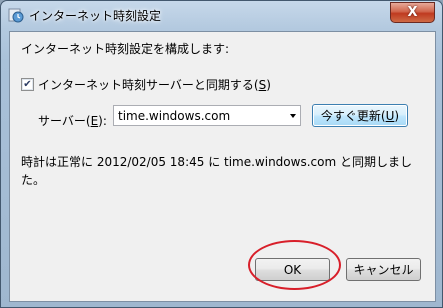 This screenshot has width=443, height=308. What do you see at coordinates (72, 121) in the screenshot?
I see `server-label: サーバー(E):` at bounding box center [72, 121].